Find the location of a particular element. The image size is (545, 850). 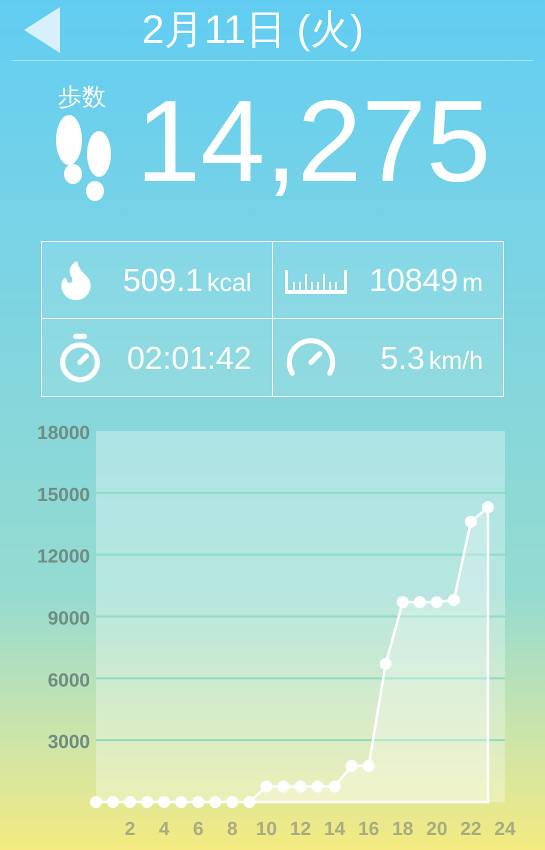

steps-count: 14,275 is located at coordinates (313, 141).